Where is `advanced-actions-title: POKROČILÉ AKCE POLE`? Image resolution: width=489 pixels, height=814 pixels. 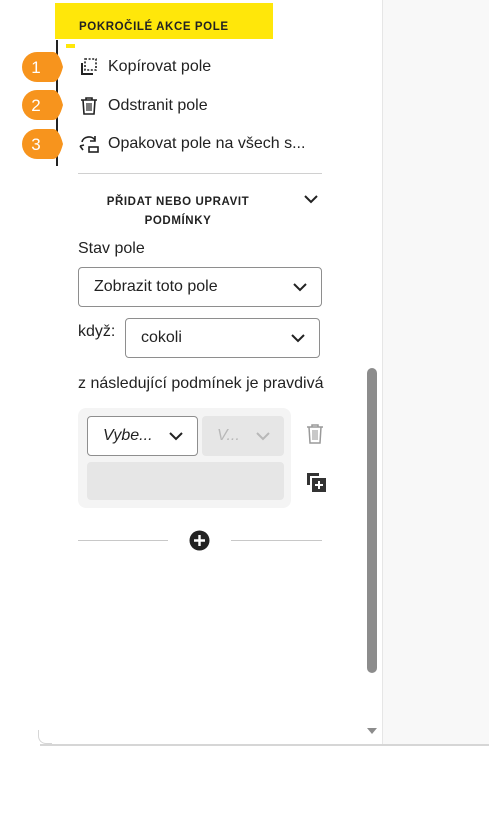 advanced-actions-title: POKROČILÉ AKCE POLE is located at coordinates (154, 27).